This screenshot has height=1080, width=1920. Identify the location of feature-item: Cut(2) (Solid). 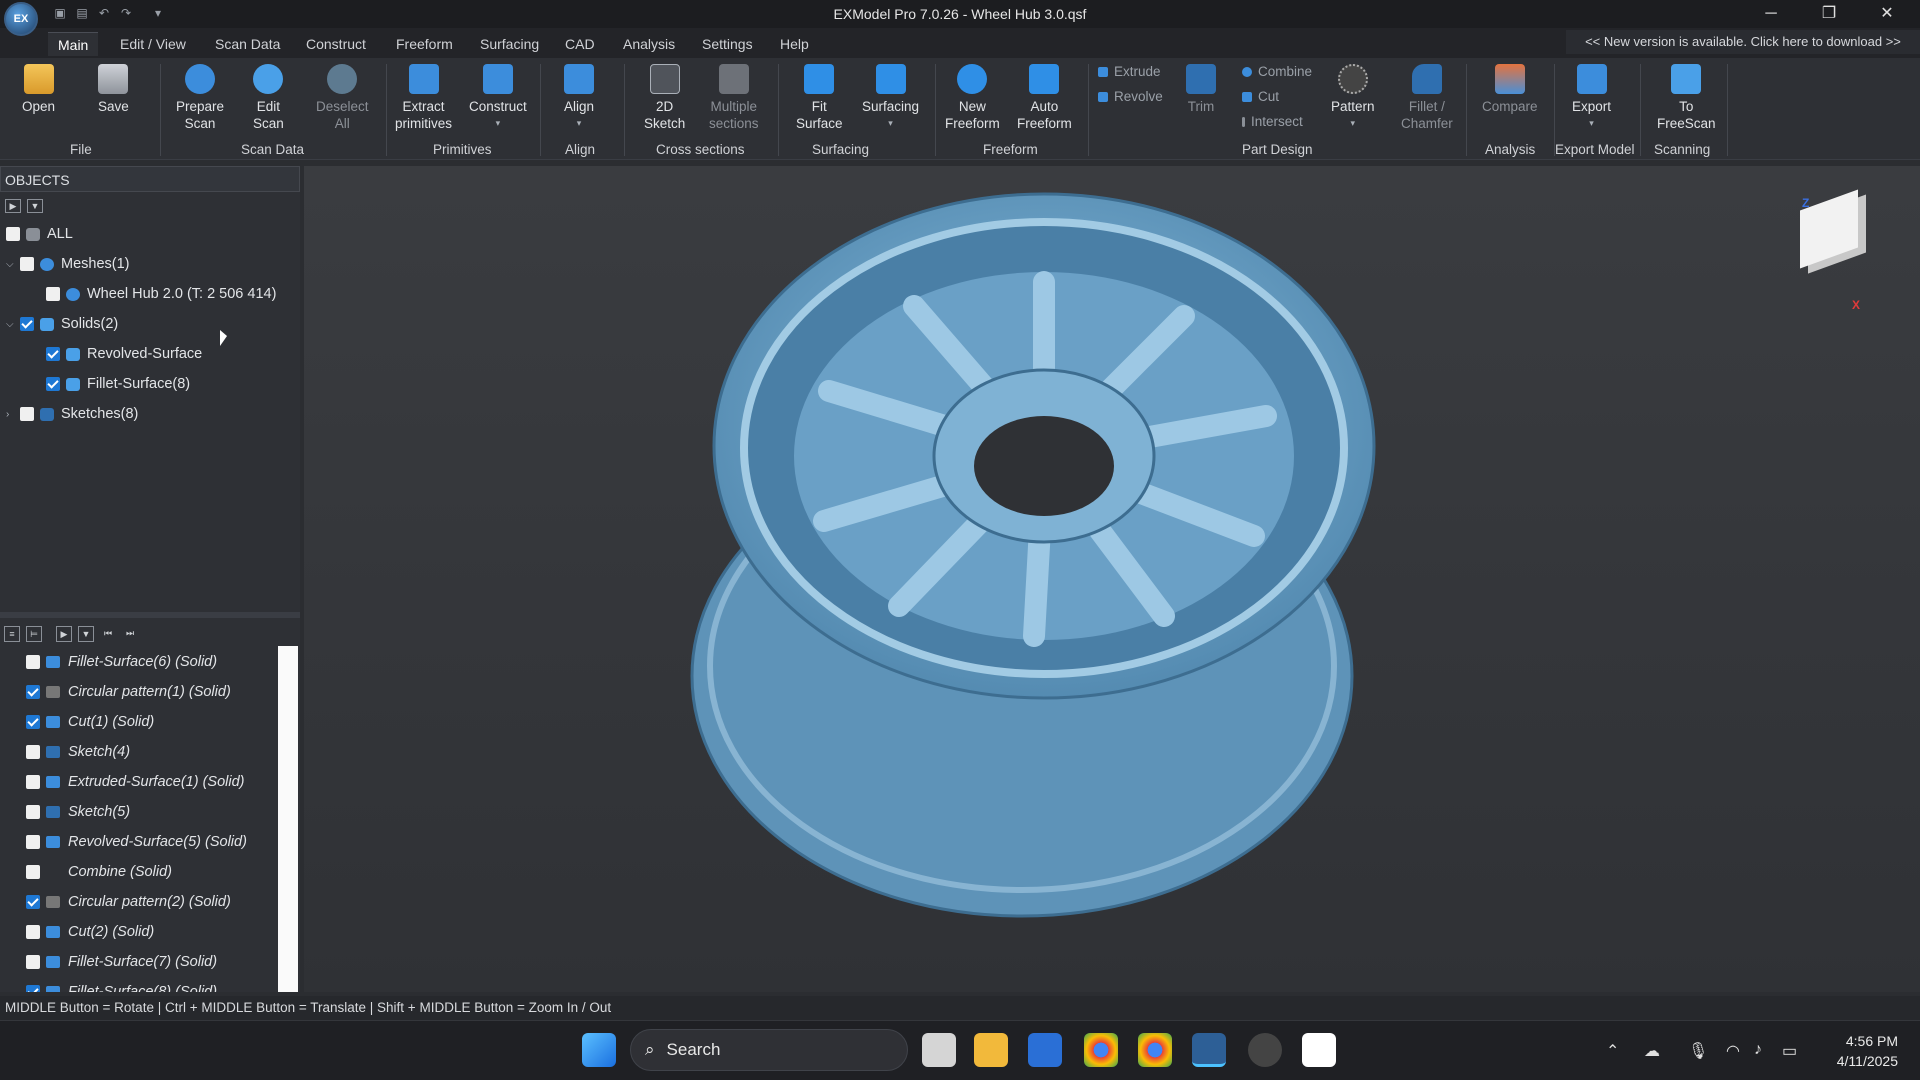
(90, 932).